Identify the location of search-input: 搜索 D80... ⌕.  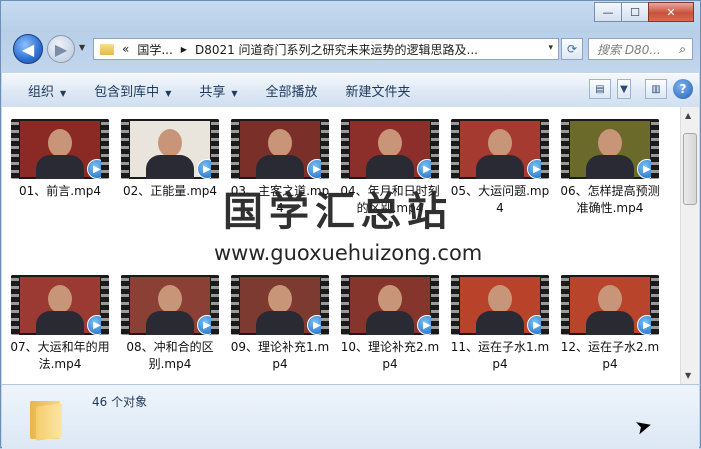
(640, 49).